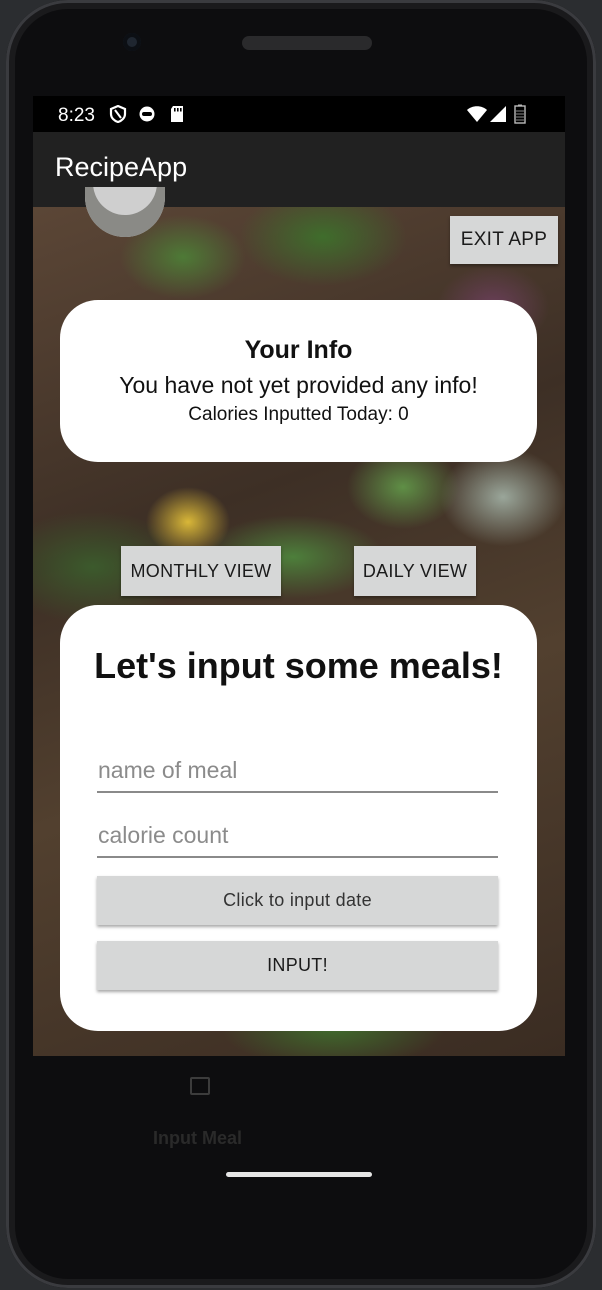 Image resolution: width=602 pixels, height=1290 pixels. Describe the element at coordinates (297, 965) in the screenshot. I see `input-button: INPUT!` at that location.